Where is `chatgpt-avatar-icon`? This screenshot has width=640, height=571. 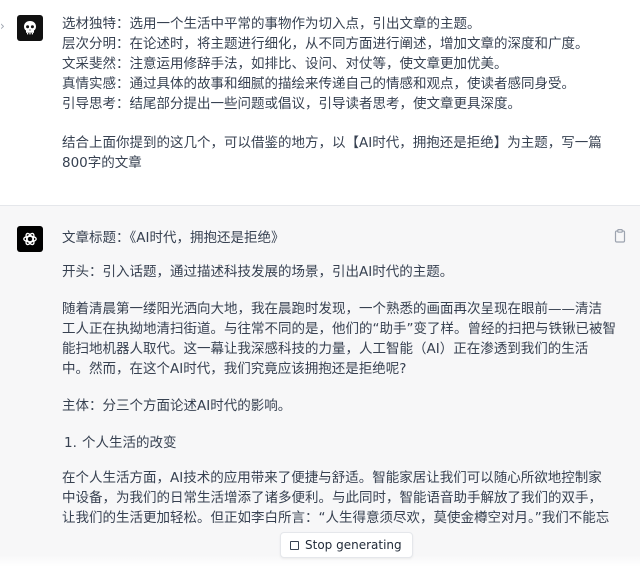
chatgpt-avatar-icon is located at coordinates (30, 239).